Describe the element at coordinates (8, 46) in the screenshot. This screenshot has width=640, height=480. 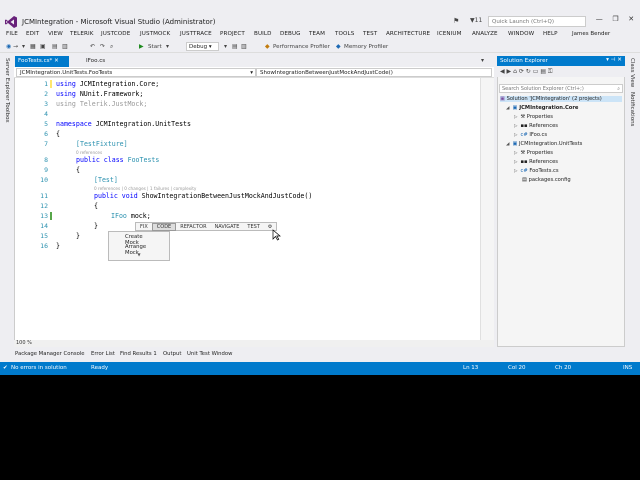
I see `back-icon: ◉` at that location.